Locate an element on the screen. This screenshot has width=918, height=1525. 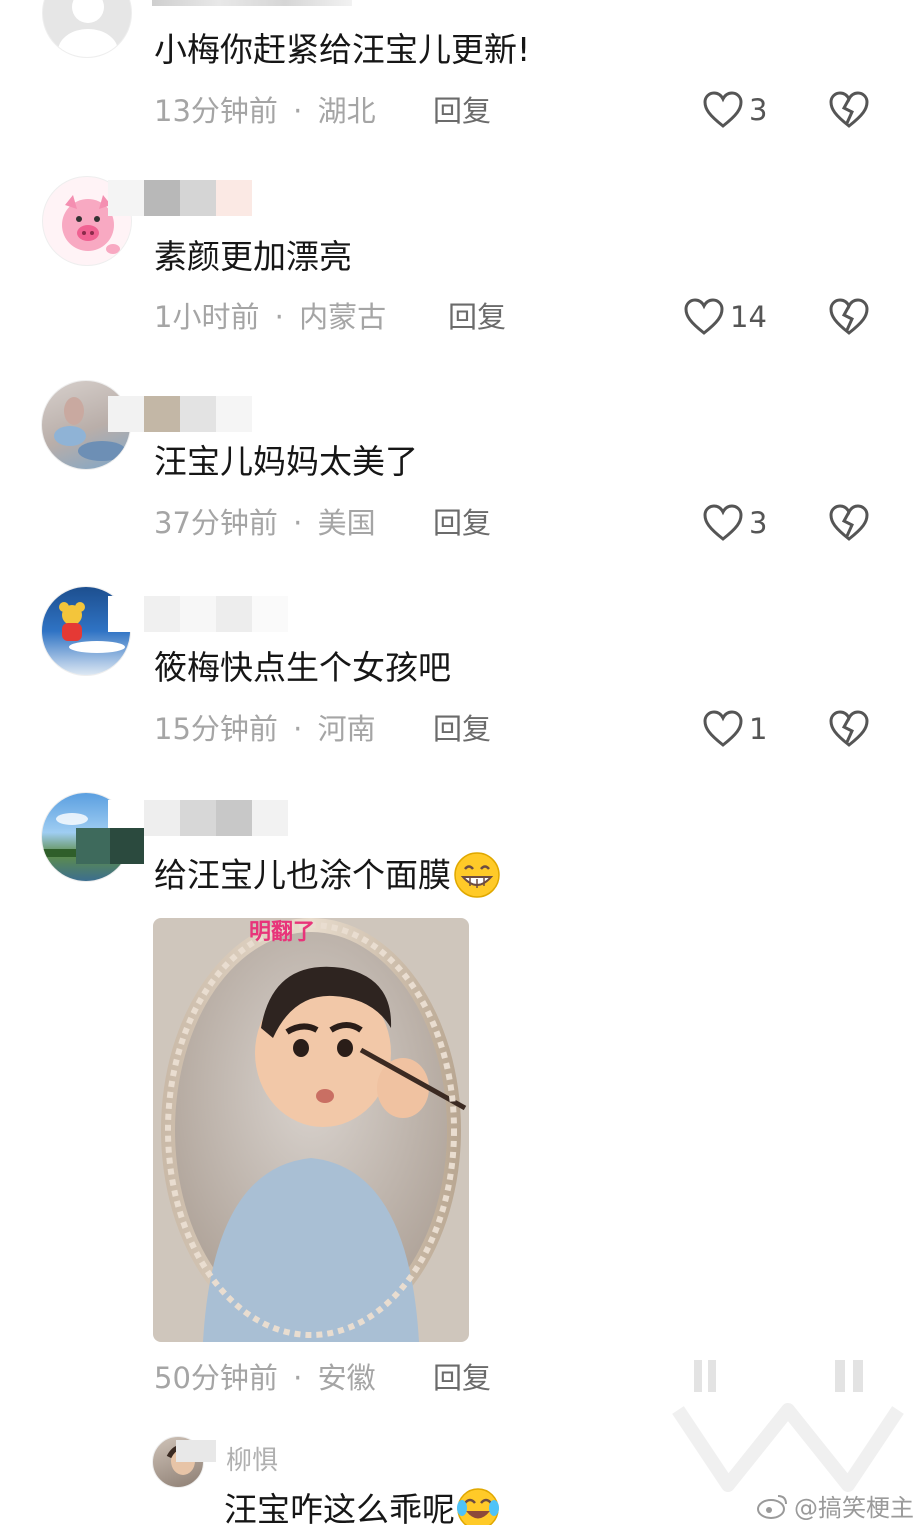
like-count: 14 is located at coordinates (748, 317).